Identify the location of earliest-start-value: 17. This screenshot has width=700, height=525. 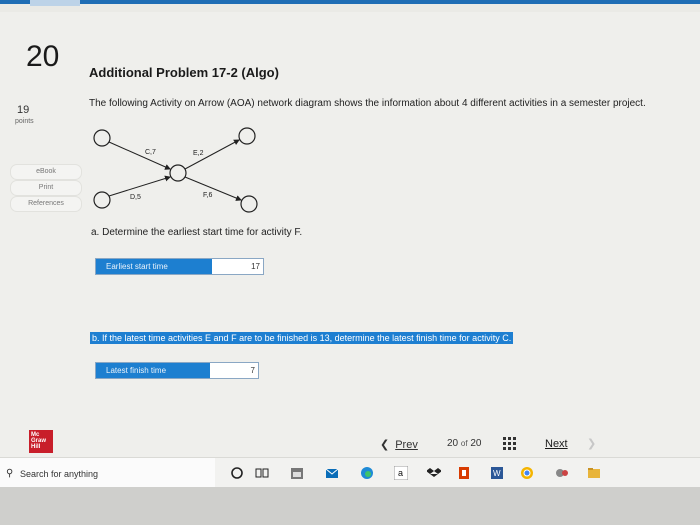
(255, 266).